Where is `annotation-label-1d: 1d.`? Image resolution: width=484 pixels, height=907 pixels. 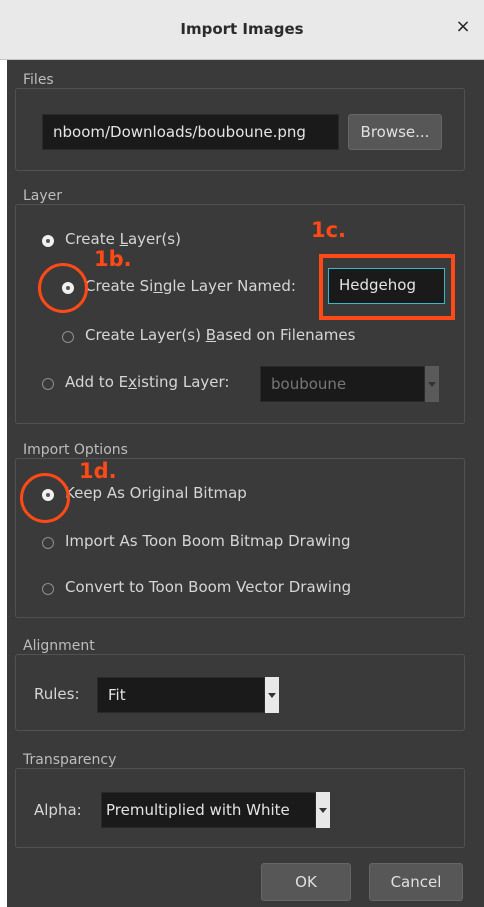 annotation-label-1d: 1d. is located at coordinates (98, 471).